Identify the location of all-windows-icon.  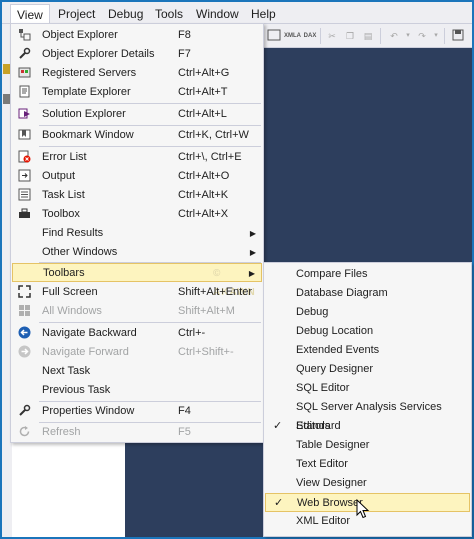
(24, 311).